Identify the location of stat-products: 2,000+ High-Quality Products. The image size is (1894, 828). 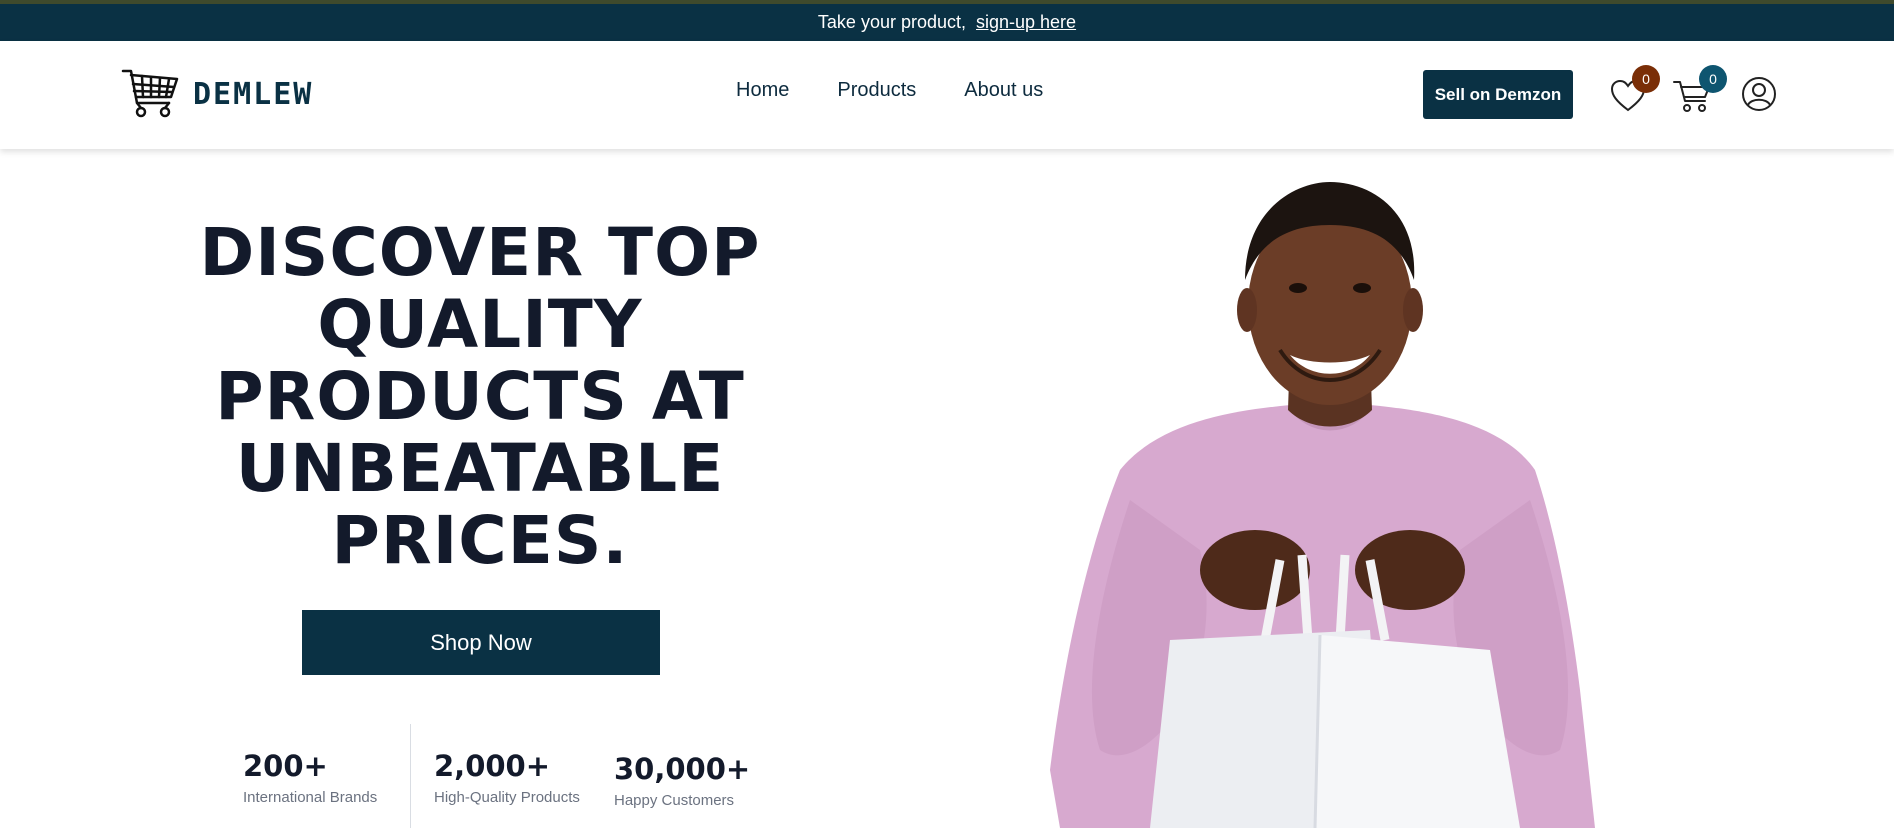
(507, 777).